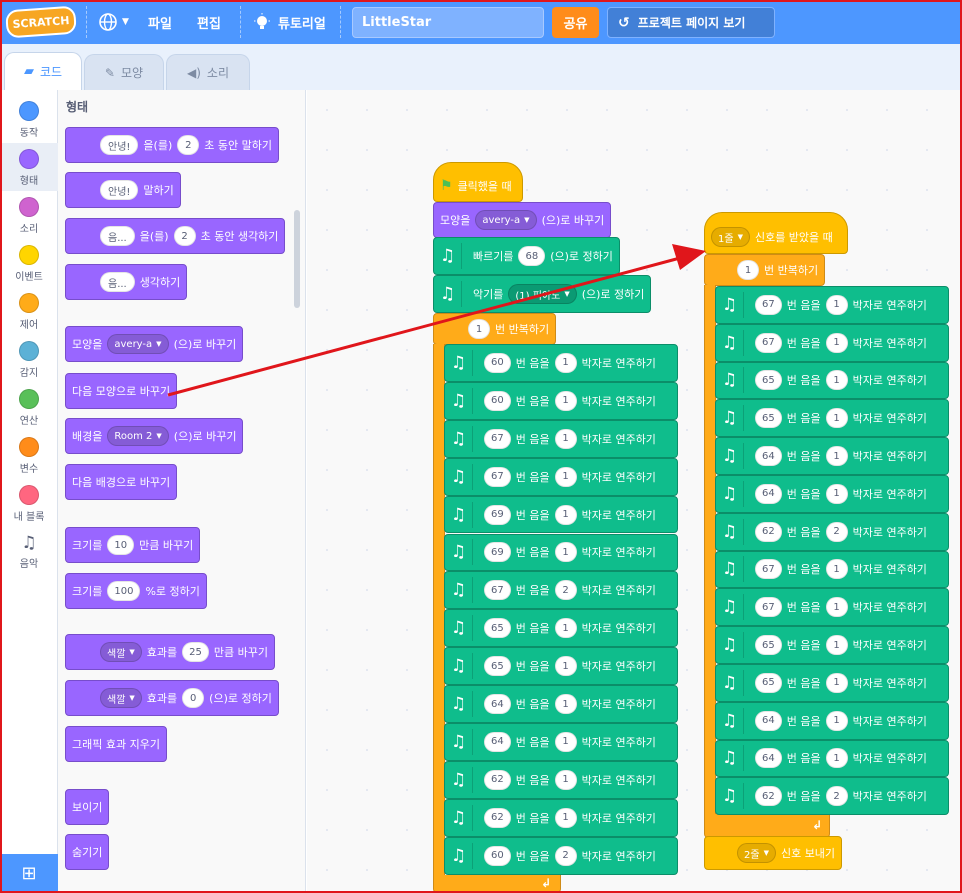  Describe the element at coordinates (195, 652) in the screenshot. I see `effect-input: 25` at that location.